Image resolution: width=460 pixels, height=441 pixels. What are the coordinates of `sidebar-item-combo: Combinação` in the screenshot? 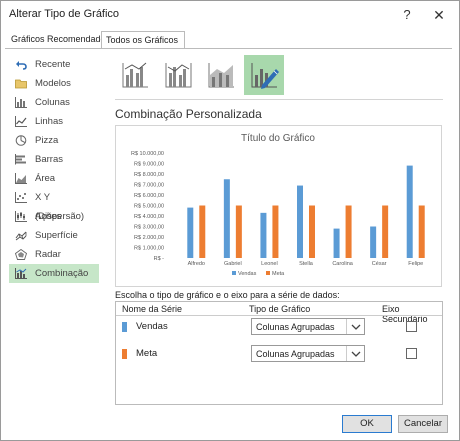 It's located at (54, 273).